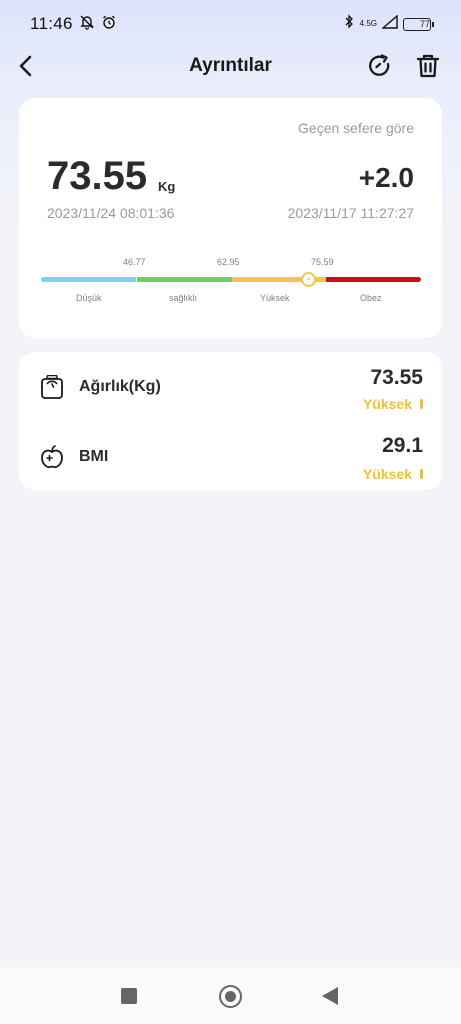 The width and height of the screenshot is (461, 1024). I want to click on status-time: 11:46, so click(51, 23).